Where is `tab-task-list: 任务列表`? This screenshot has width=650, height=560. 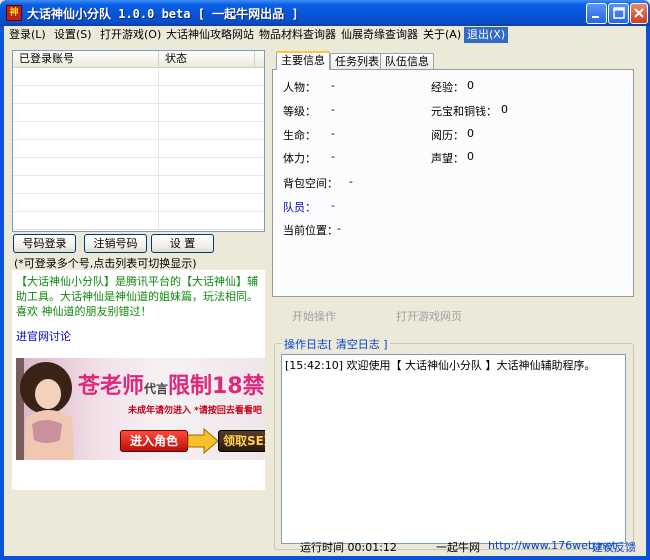 tab-task-list: 任务列表 is located at coordinates (357, 61).